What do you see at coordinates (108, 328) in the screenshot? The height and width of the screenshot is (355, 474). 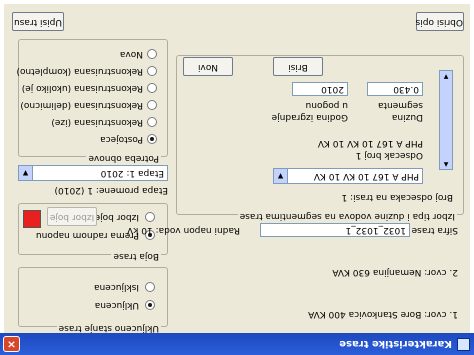 I see `status-group-title: Ukljuceno stanje trase` at bounding box center [108, 328].